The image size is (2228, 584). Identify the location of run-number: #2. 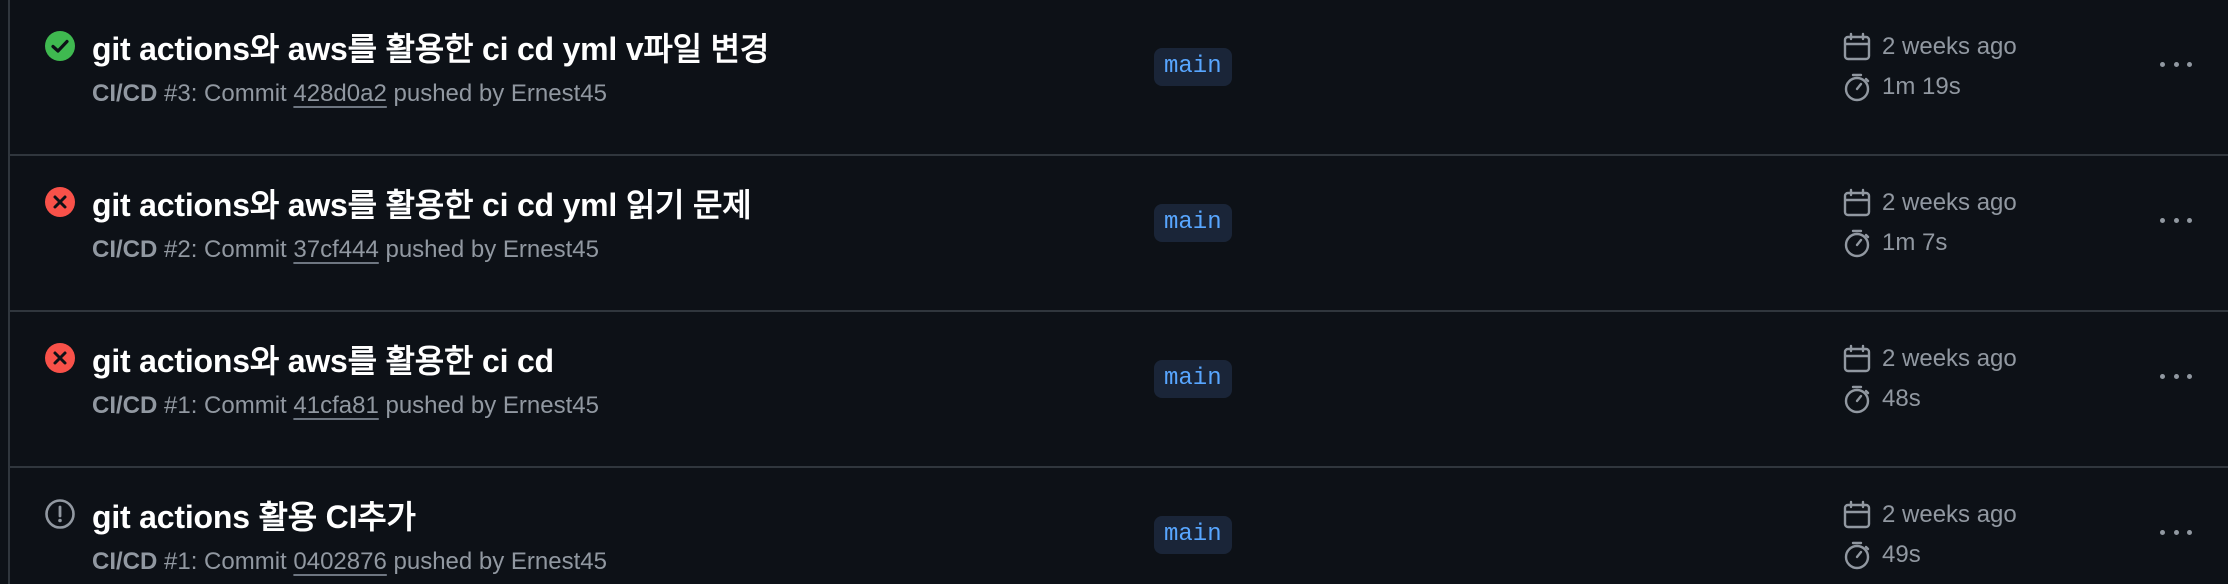
(177, 249).